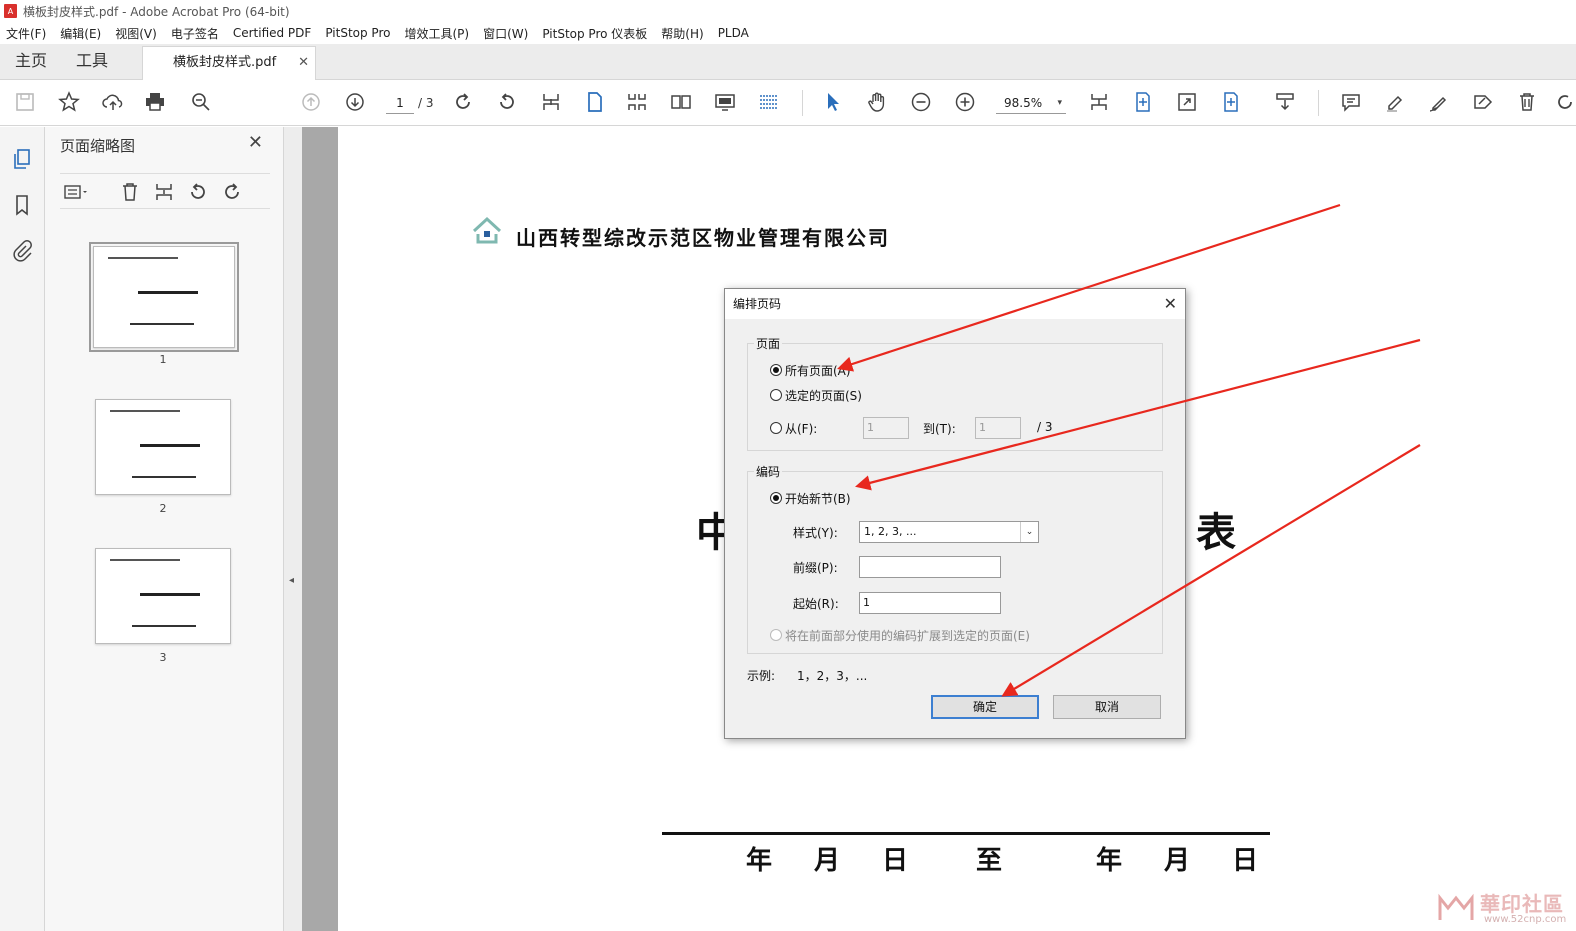 The width and height of the screenshot is (1576, 931). Describe the element at coordinates (463, 102) in the screenshot. I see `rotate-clockwise-icon` at that location.